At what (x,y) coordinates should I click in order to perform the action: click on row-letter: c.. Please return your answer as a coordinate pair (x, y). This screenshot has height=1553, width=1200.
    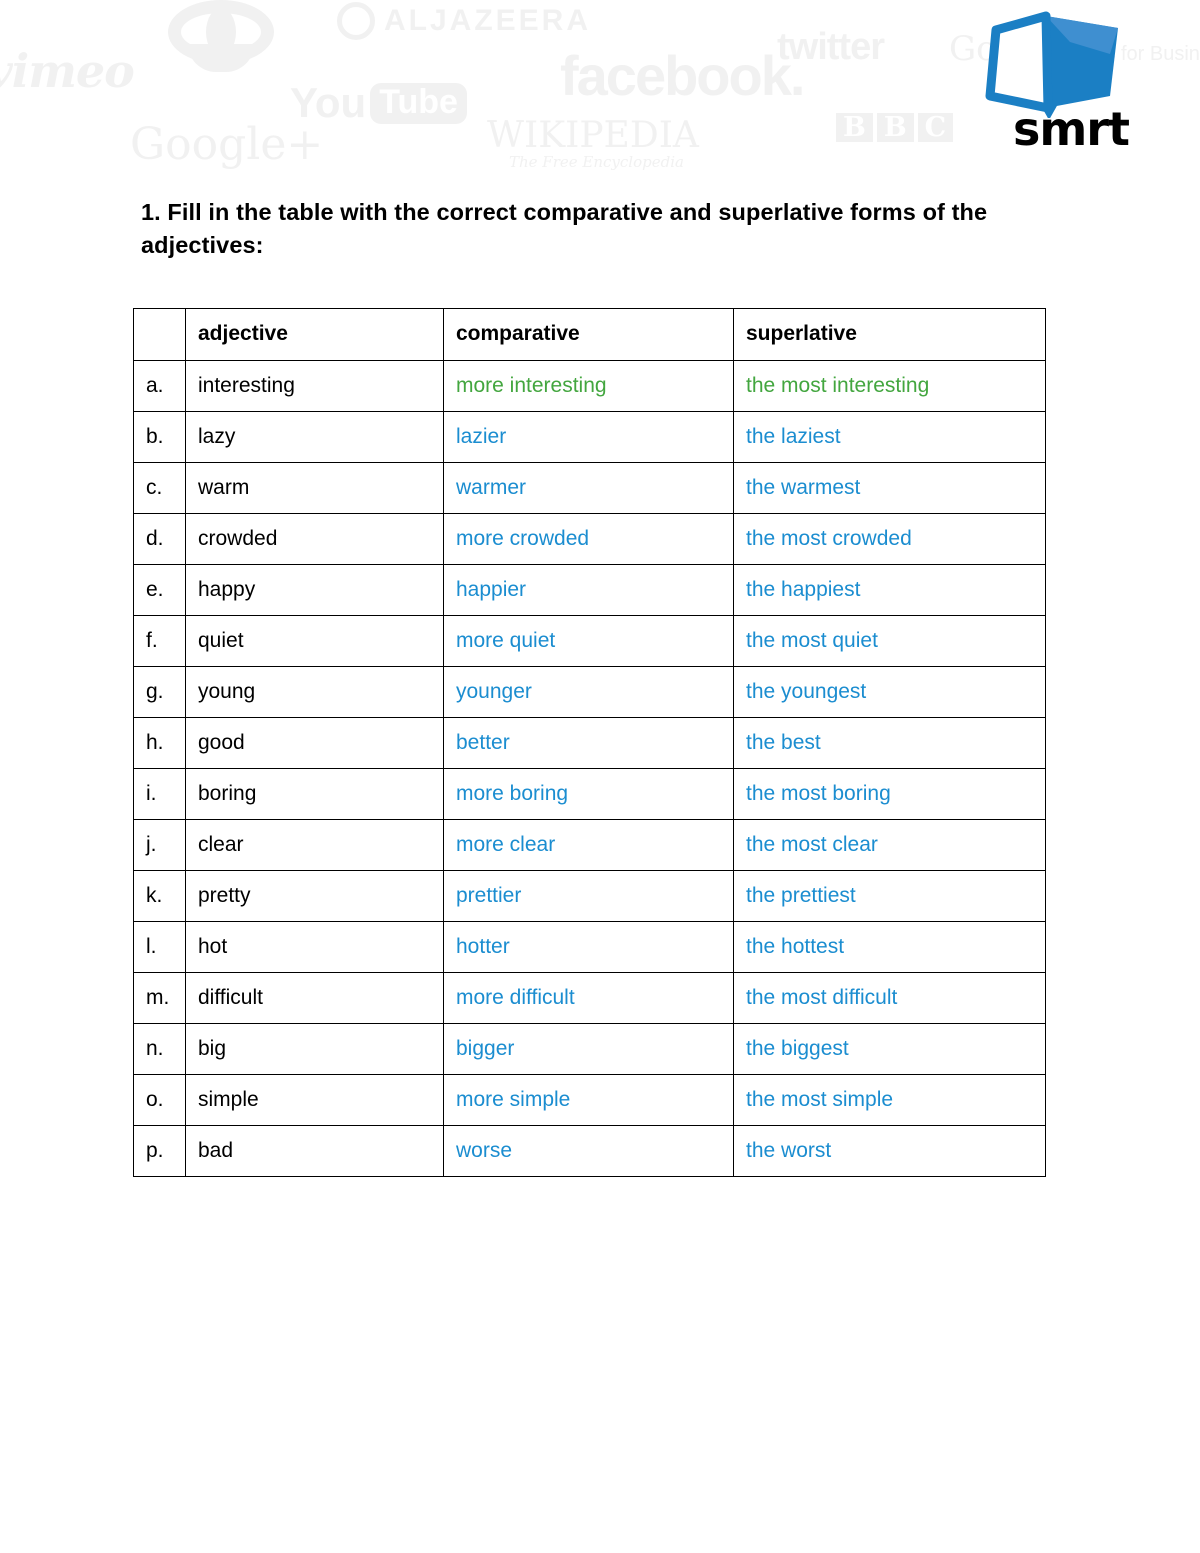
    Looking at the image, I should click on (159, 488).